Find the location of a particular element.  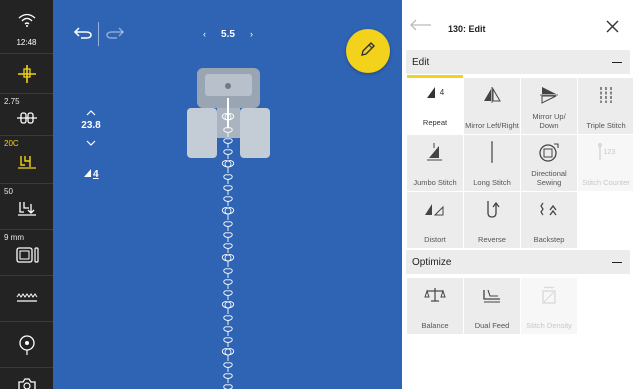

sidebar-item-value: 2.75 is located at coordinates (12, 101).